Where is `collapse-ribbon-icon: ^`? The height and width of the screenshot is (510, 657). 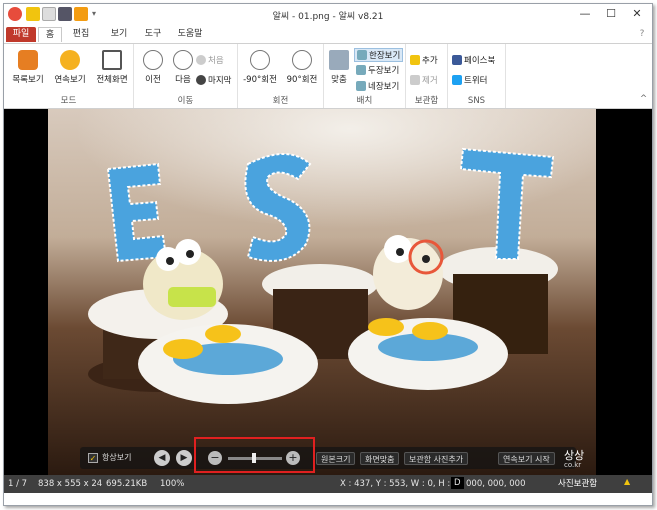
collapse-ribbon-icon: ^ is located at coordinates (643, 99).